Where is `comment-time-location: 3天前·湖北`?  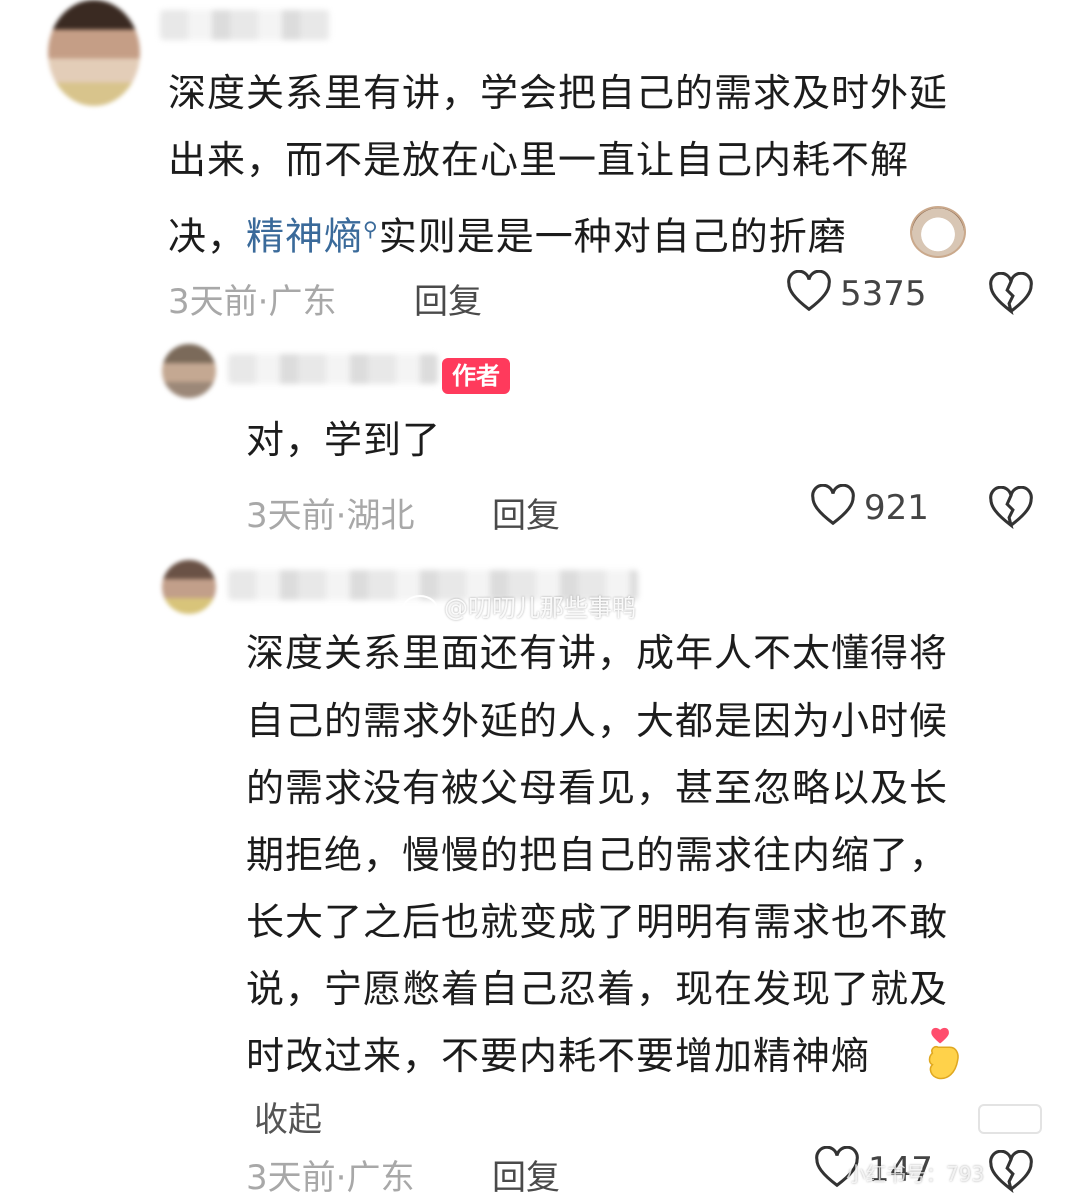
comment-time-location: 3天前·湖北 is located at coordinates (330, 516).